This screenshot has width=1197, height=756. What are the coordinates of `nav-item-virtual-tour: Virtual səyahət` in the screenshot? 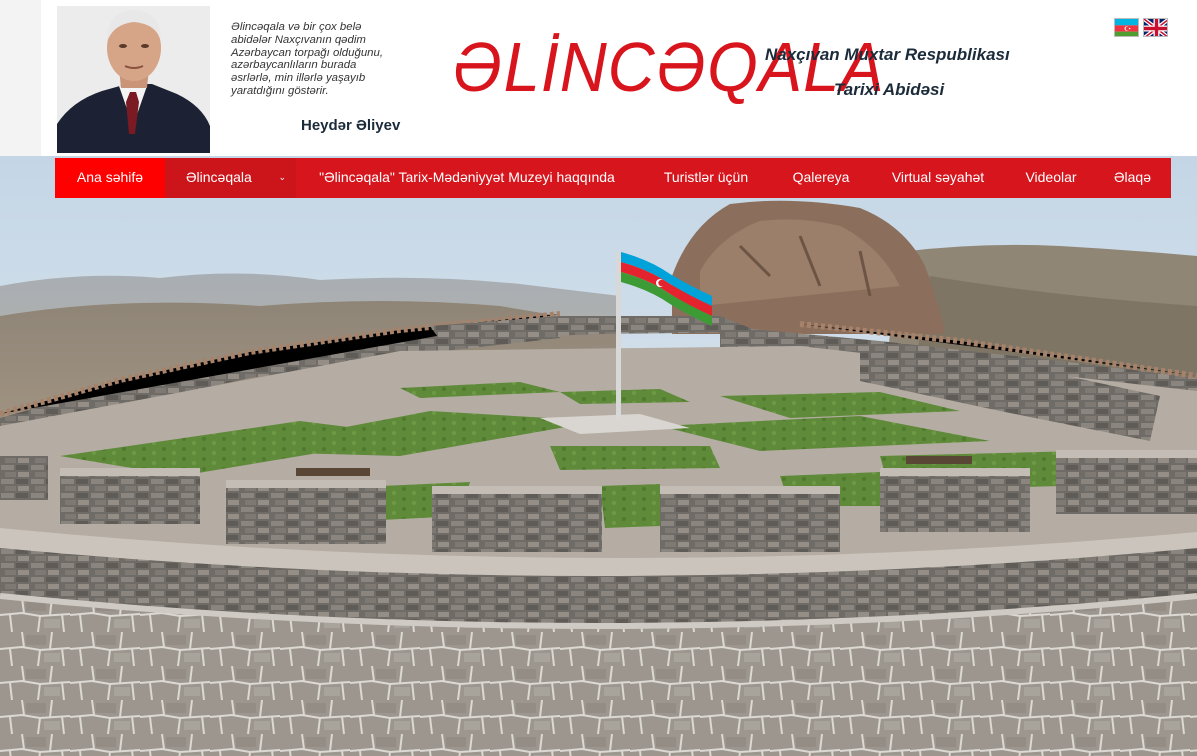 It's located at (938, 178).